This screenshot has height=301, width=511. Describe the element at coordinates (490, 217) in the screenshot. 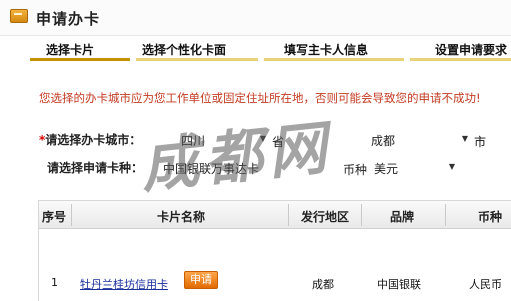

I see `header-currency: 币种` at that location.